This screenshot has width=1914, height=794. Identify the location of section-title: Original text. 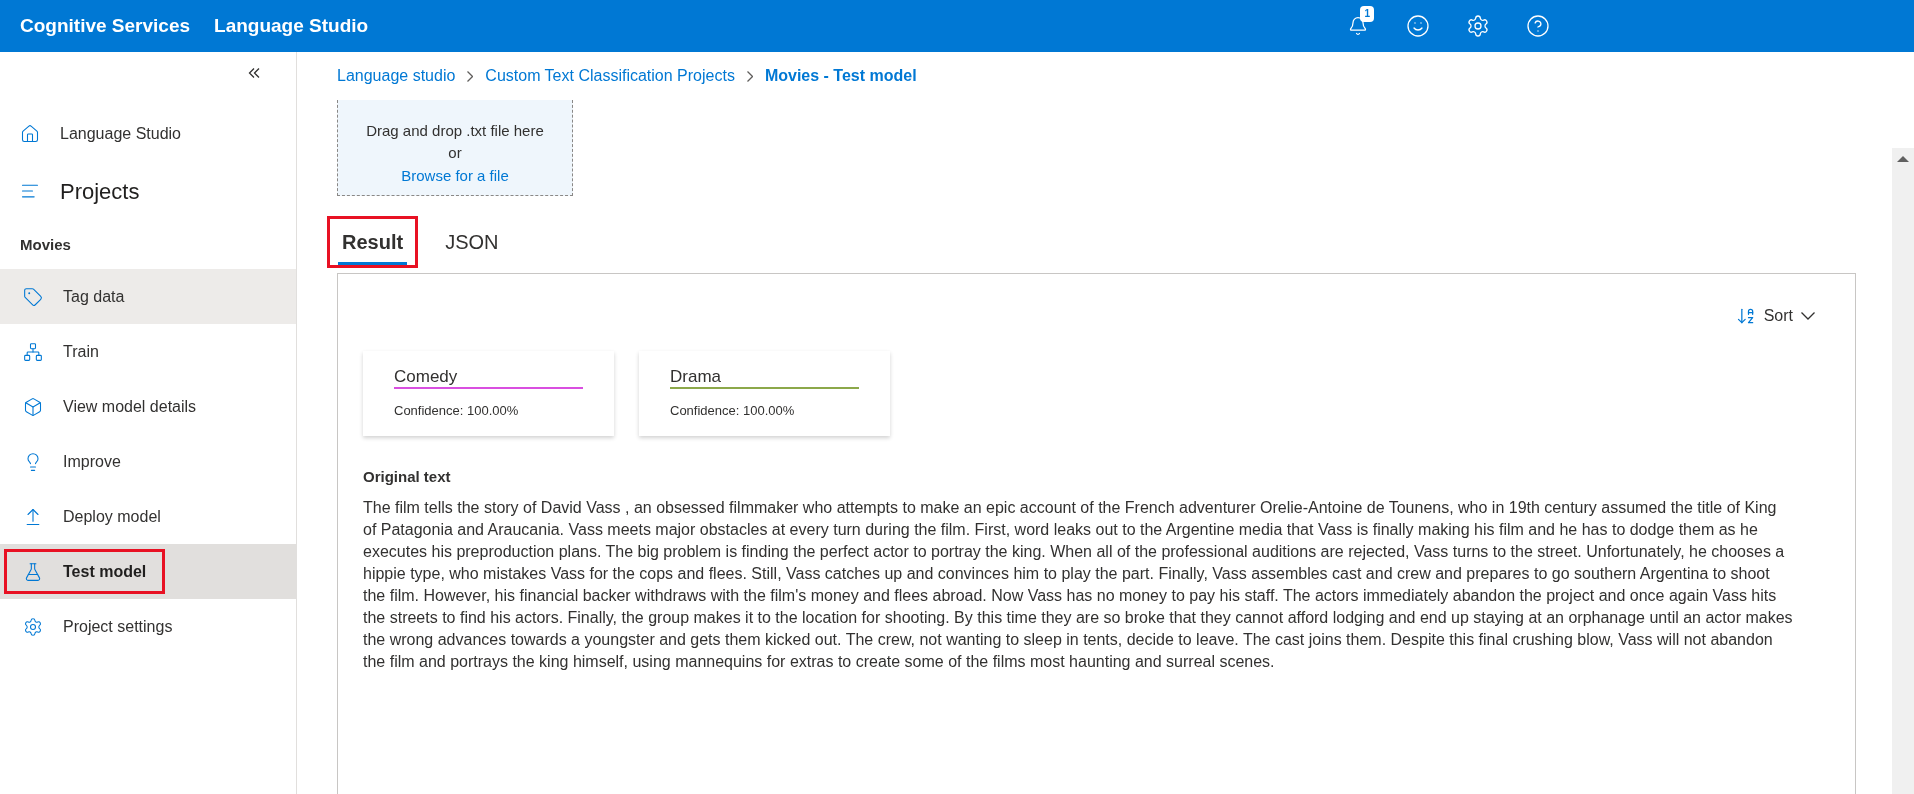
(407, 477).